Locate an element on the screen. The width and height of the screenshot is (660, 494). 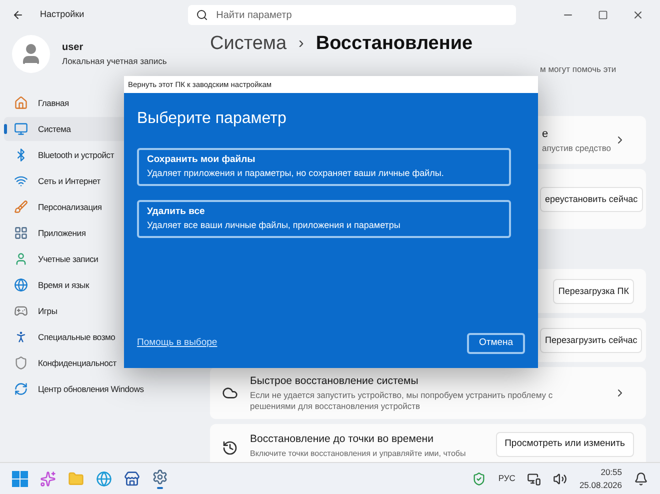
gamepad-icon is located at coordinates (21, 311).